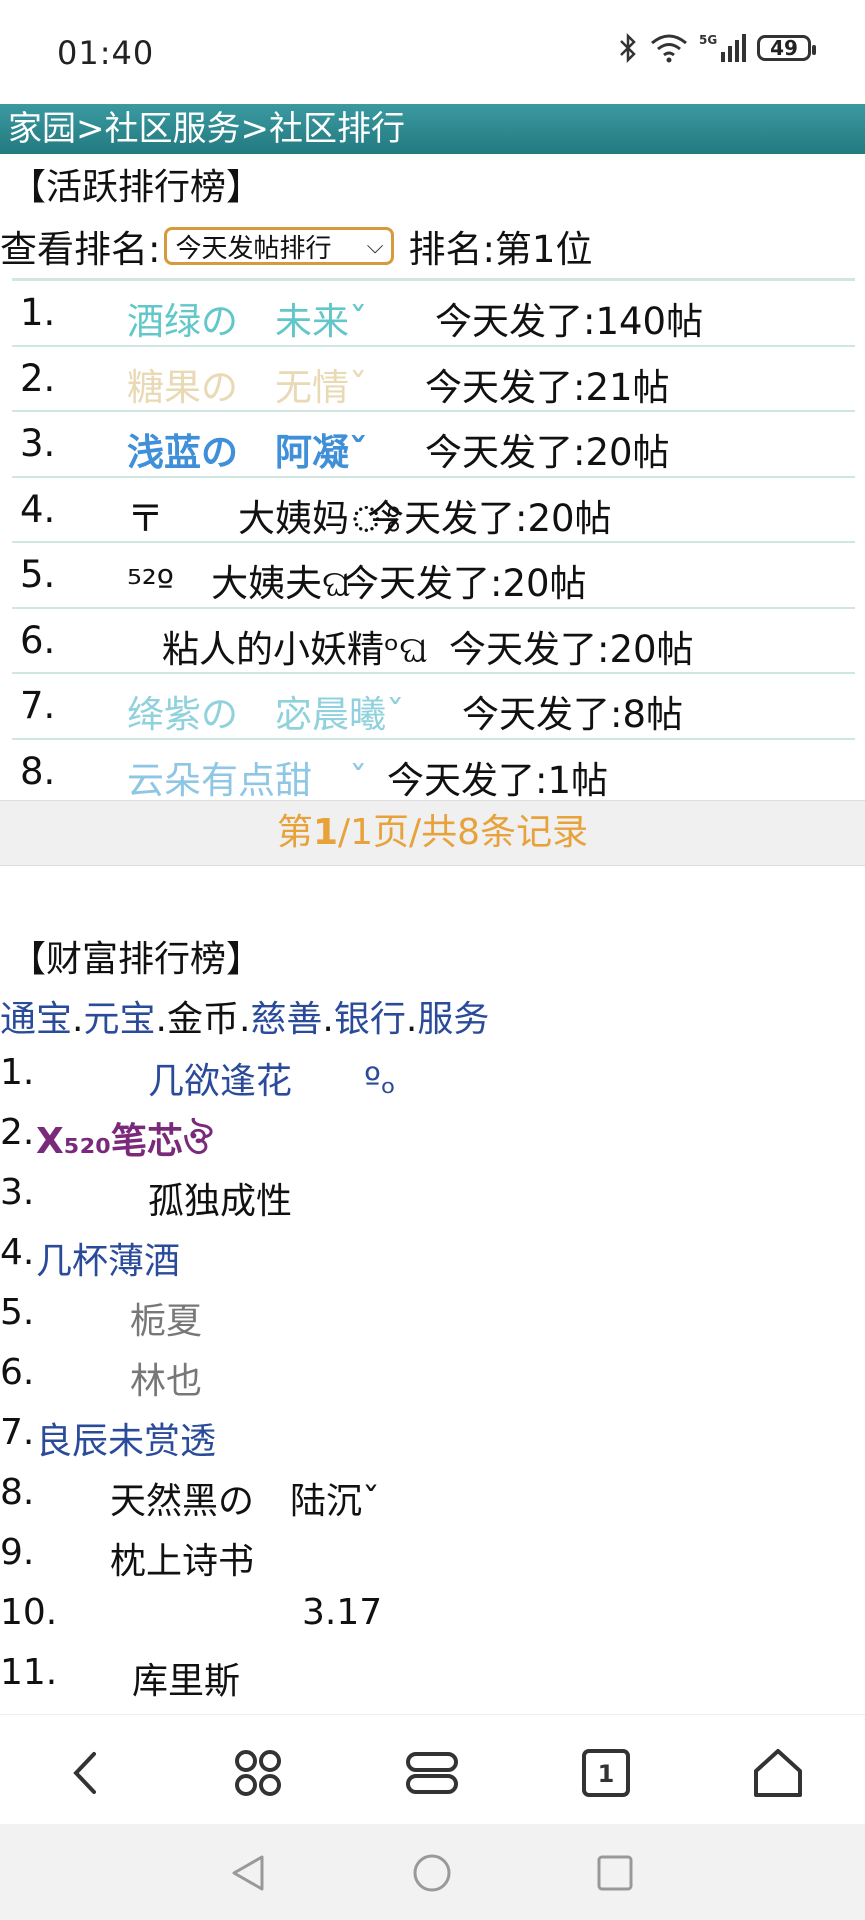 This screenshot has width=865, height=1920. I want to click on wealth-rank-row: 11. 库里斯, so click(432, 1677).